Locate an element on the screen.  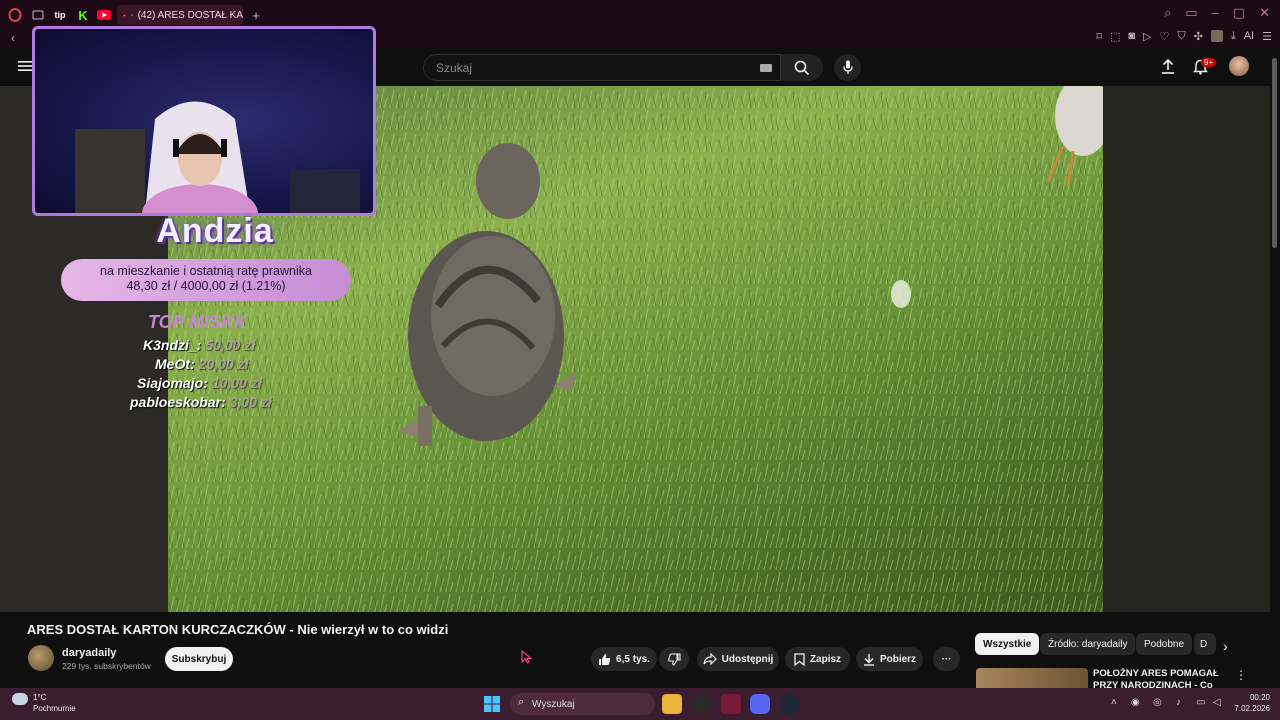
thumbs-down-icon is located at coordinates (674, 659).